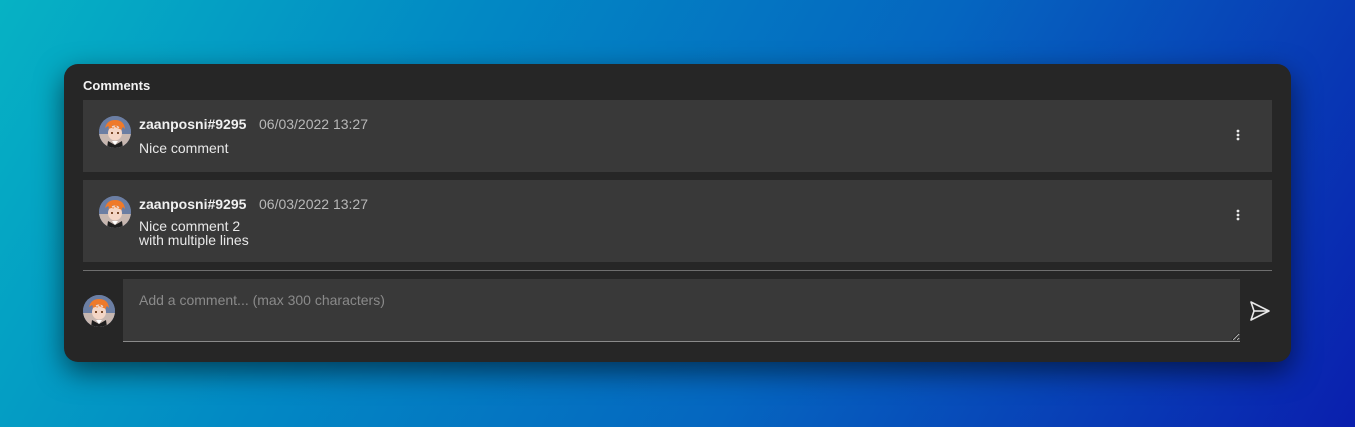 This screenshot has width=1355, height=427. What do you see at coordinates (194, 240) in the screenshot?
I see `comment-line: with multiple lines` at bounding box center [194, 240].